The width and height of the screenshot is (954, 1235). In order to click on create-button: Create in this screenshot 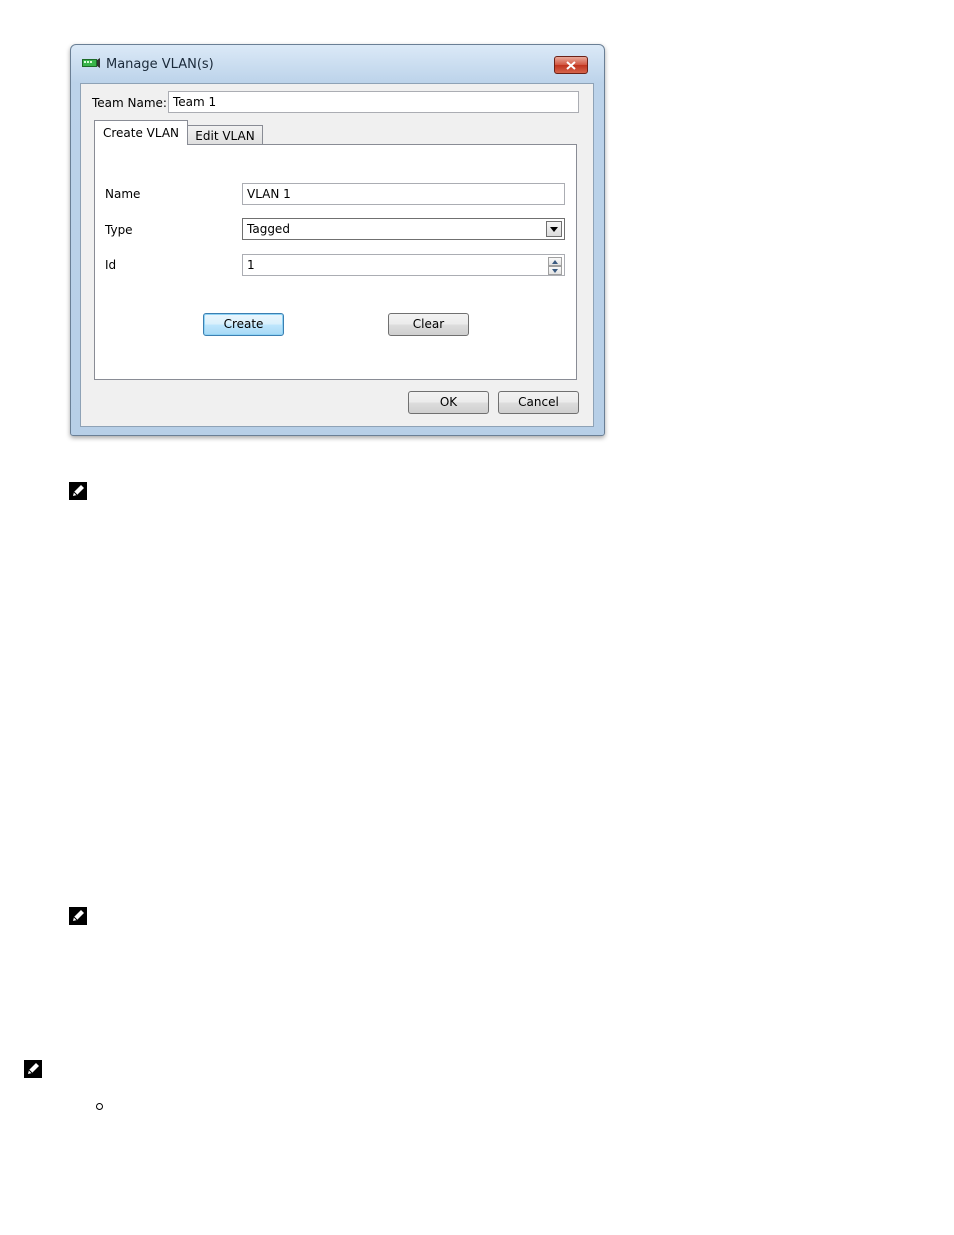, I will do `click(243, 324)`.